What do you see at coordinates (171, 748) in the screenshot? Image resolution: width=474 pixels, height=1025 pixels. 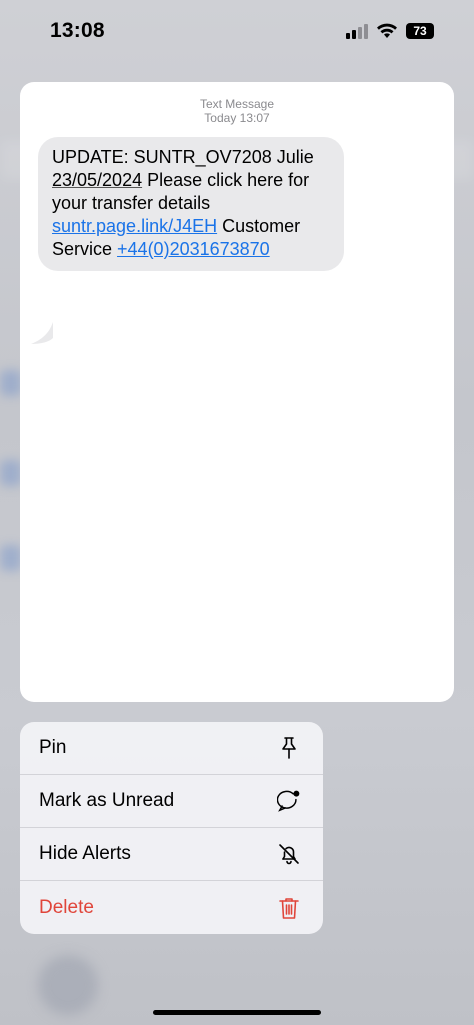 I see `menu-item-pin: Pin` at bounding box center [171, 748].